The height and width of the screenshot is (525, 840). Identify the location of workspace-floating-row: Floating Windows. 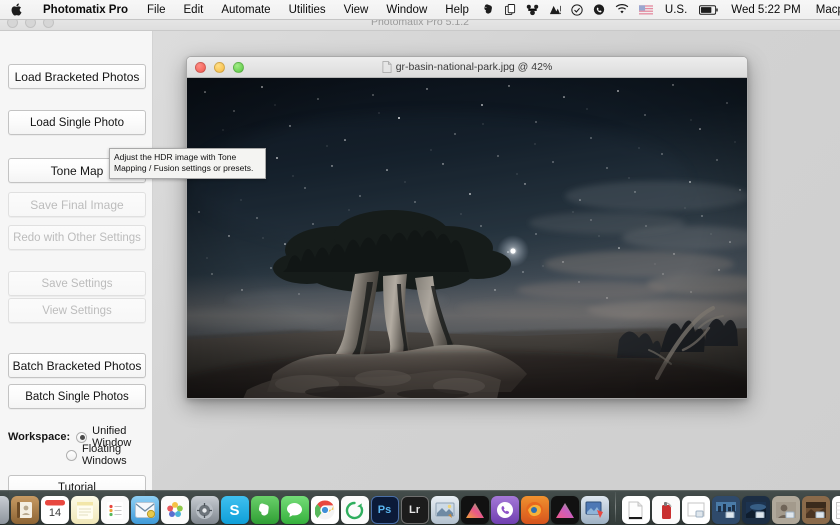
(109, 455).